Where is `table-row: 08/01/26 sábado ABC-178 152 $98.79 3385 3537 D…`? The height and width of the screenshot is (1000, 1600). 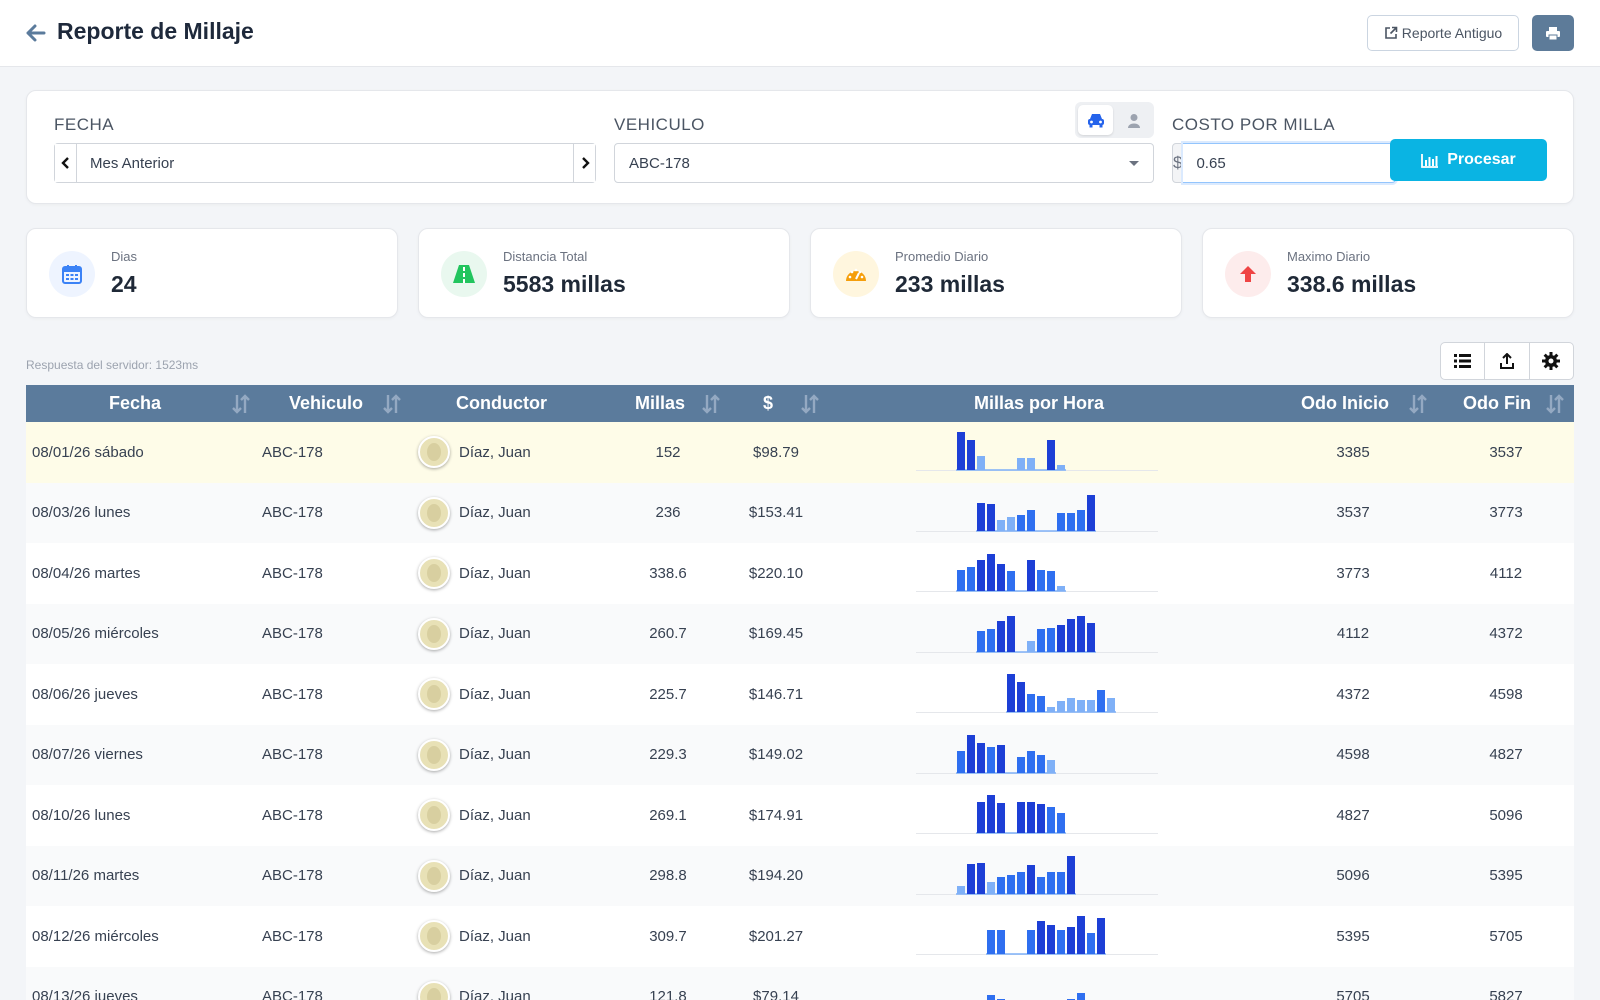
table-row: 08/01/26 sábado ABC-178 152 $98.79 3385 3537 D… is located at coordinates (800, 452).